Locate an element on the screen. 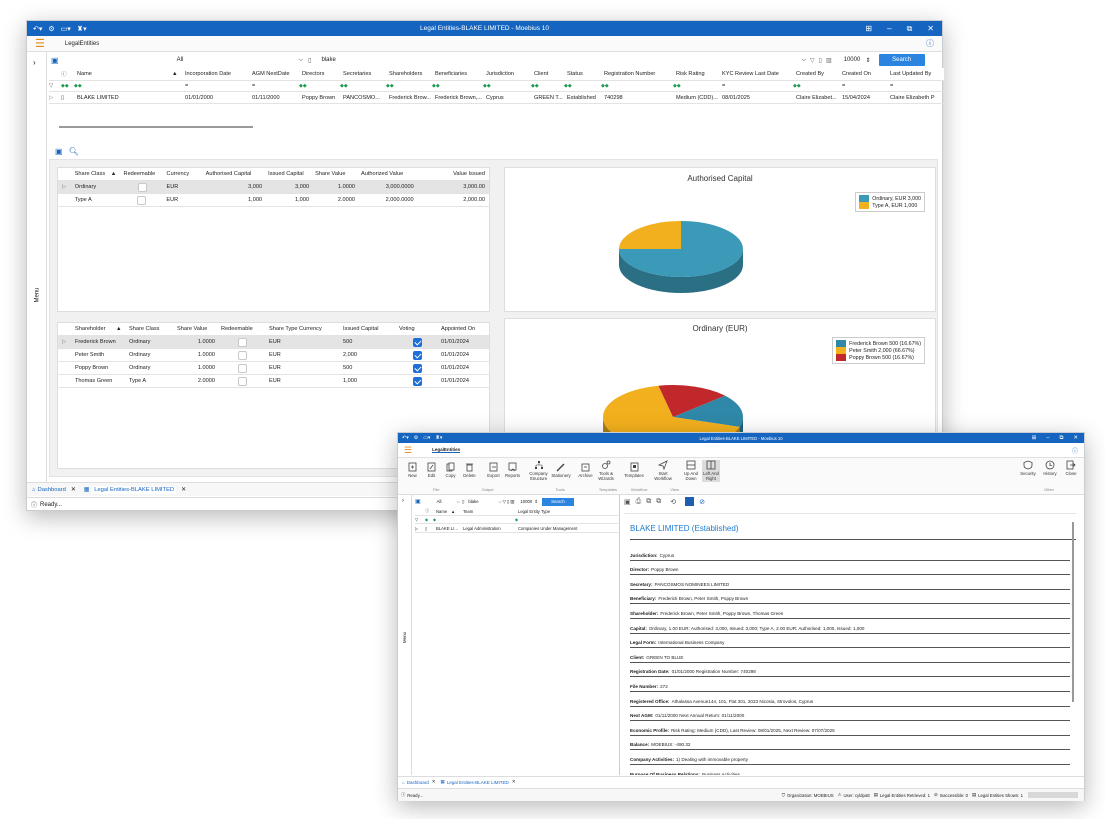 This screenshot has height=819, width=1105. cell-share-value: 2.0000 is located at coordinates (196, 381).